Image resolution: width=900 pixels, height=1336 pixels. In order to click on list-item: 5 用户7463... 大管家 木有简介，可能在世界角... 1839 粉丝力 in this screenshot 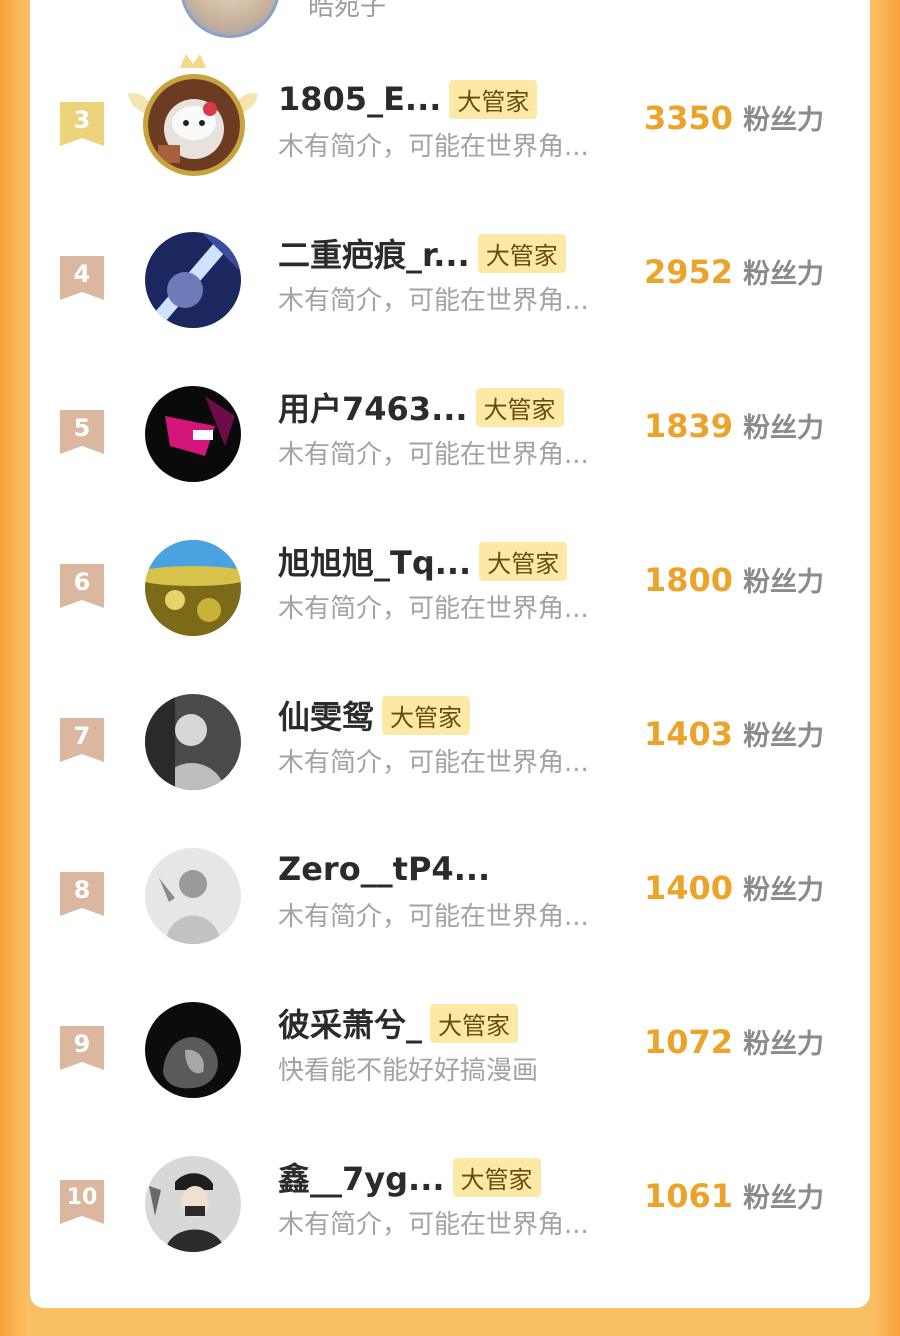, I will do `click(450, 437)`.